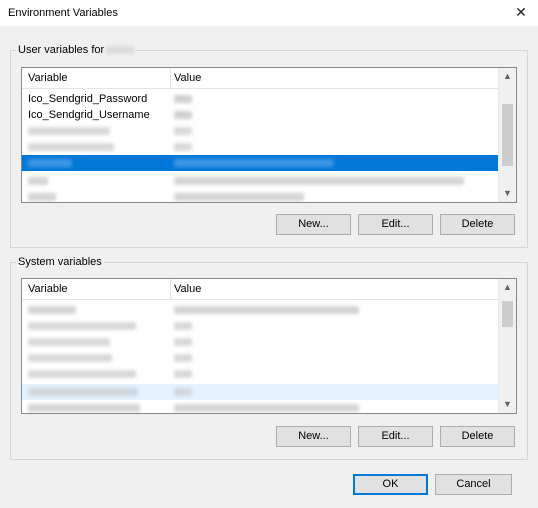 The width and height of the screenshot is (538, 508). Describe the element at coordinates (390, 484) in the screenshot. I see `ok-button: OK` at that location.